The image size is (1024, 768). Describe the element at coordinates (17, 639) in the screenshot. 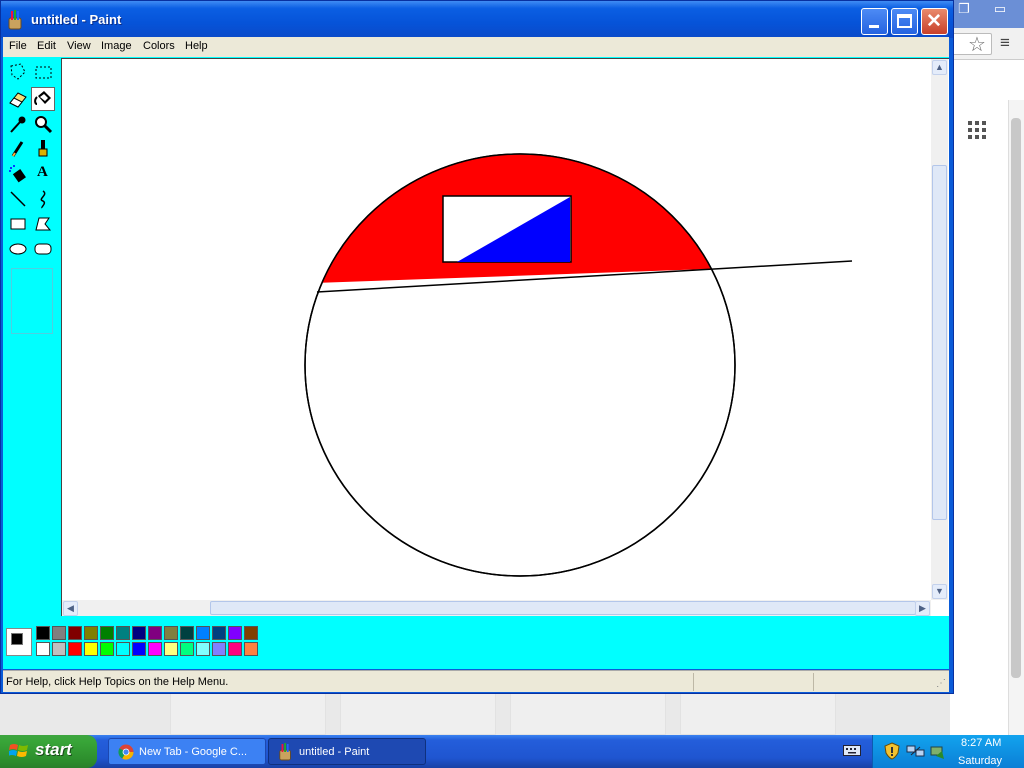

I see `foreground-color` at that location.